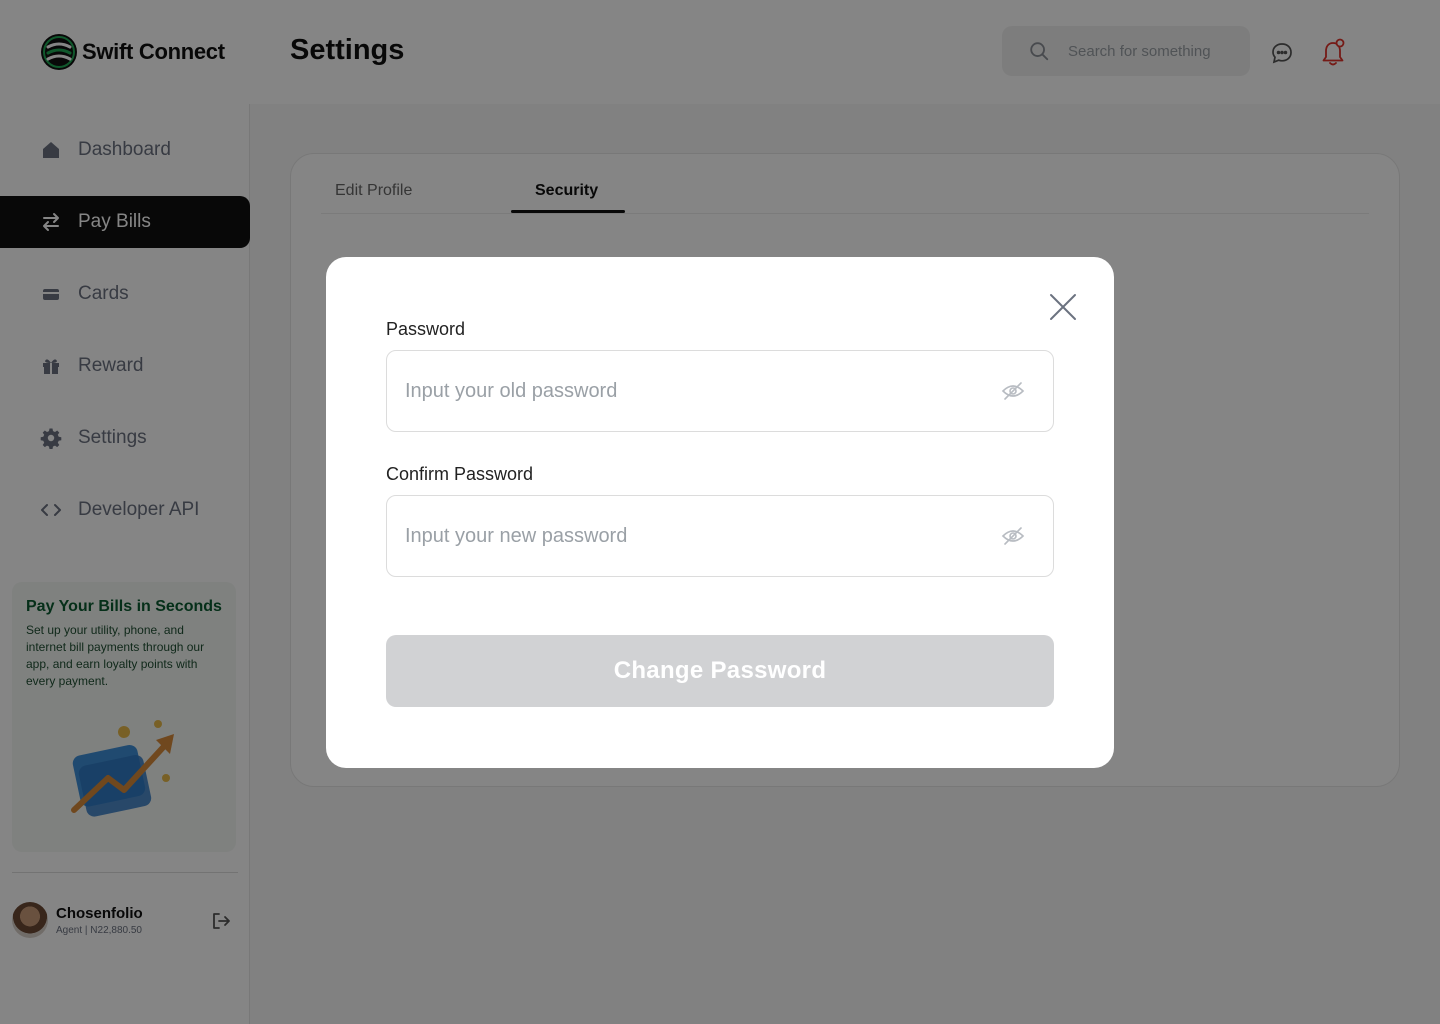 The width and height of the screenshot is (1440, 1024). I want to click on change-password-button: Change Password, so click(720, 671).